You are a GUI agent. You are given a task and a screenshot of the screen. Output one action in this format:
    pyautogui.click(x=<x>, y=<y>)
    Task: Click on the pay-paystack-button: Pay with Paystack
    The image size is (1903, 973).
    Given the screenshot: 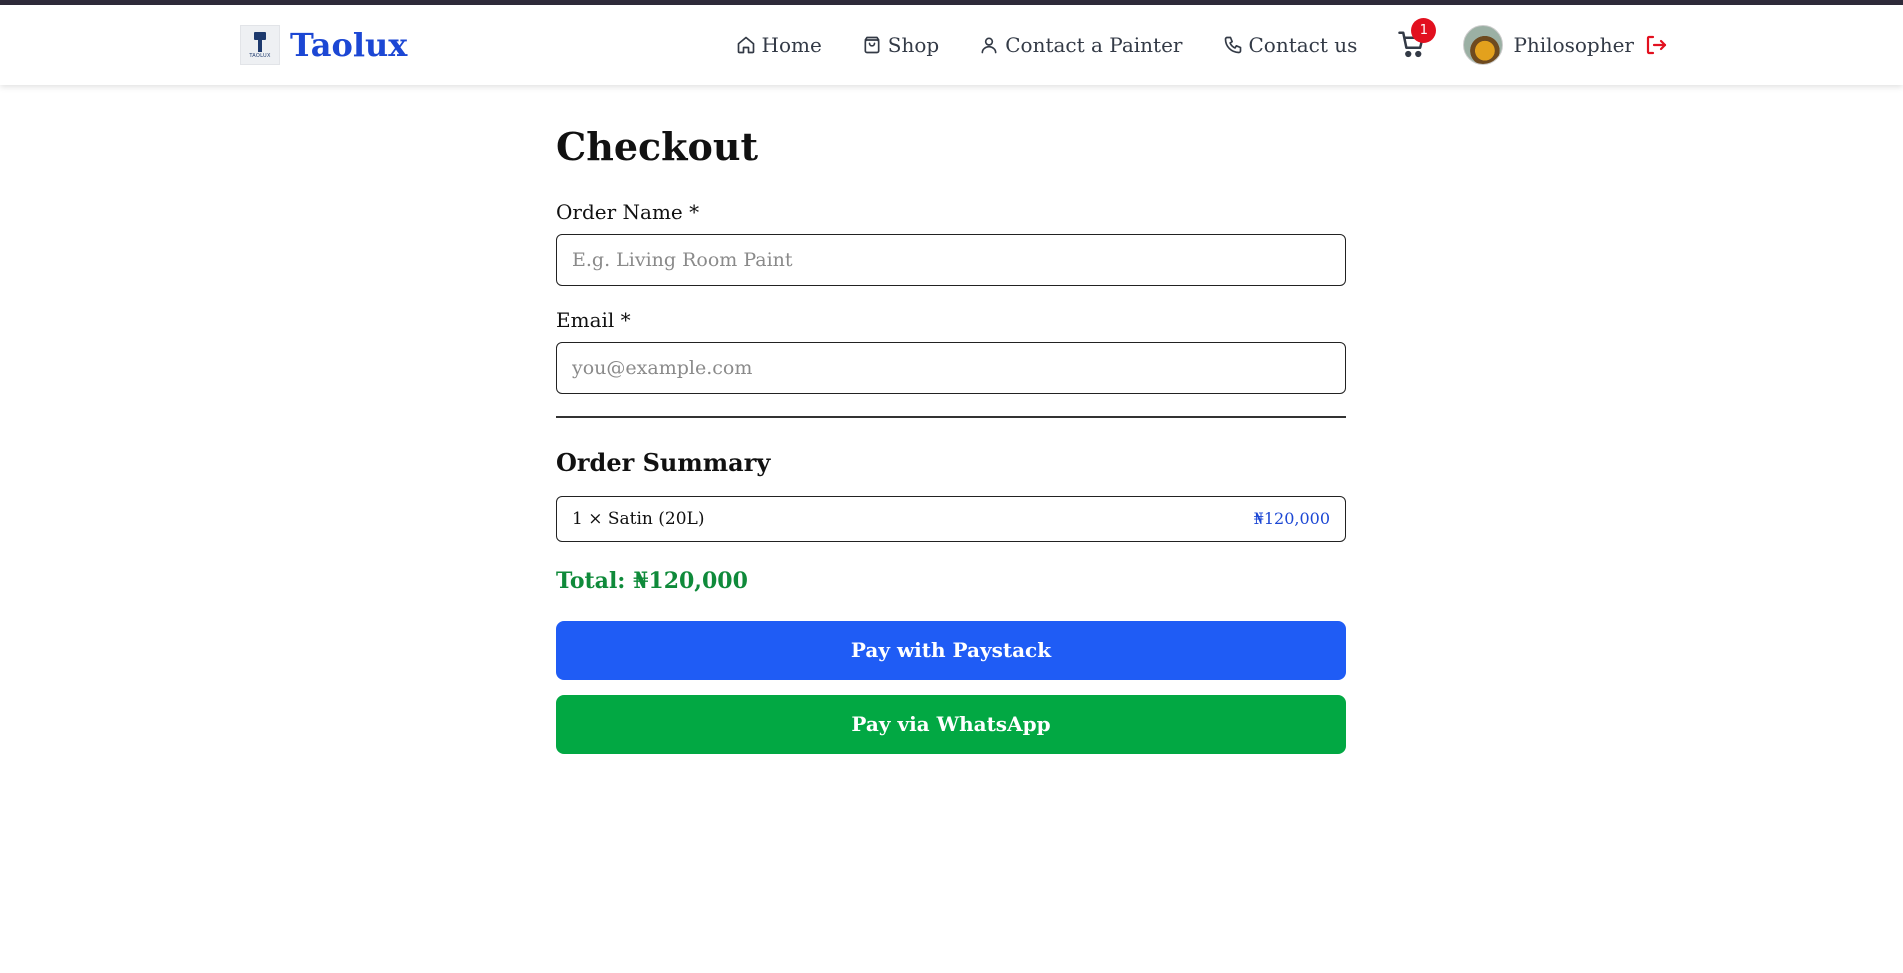 What is the action you would take?
    pyautogui.click(x=951, y=650)
    